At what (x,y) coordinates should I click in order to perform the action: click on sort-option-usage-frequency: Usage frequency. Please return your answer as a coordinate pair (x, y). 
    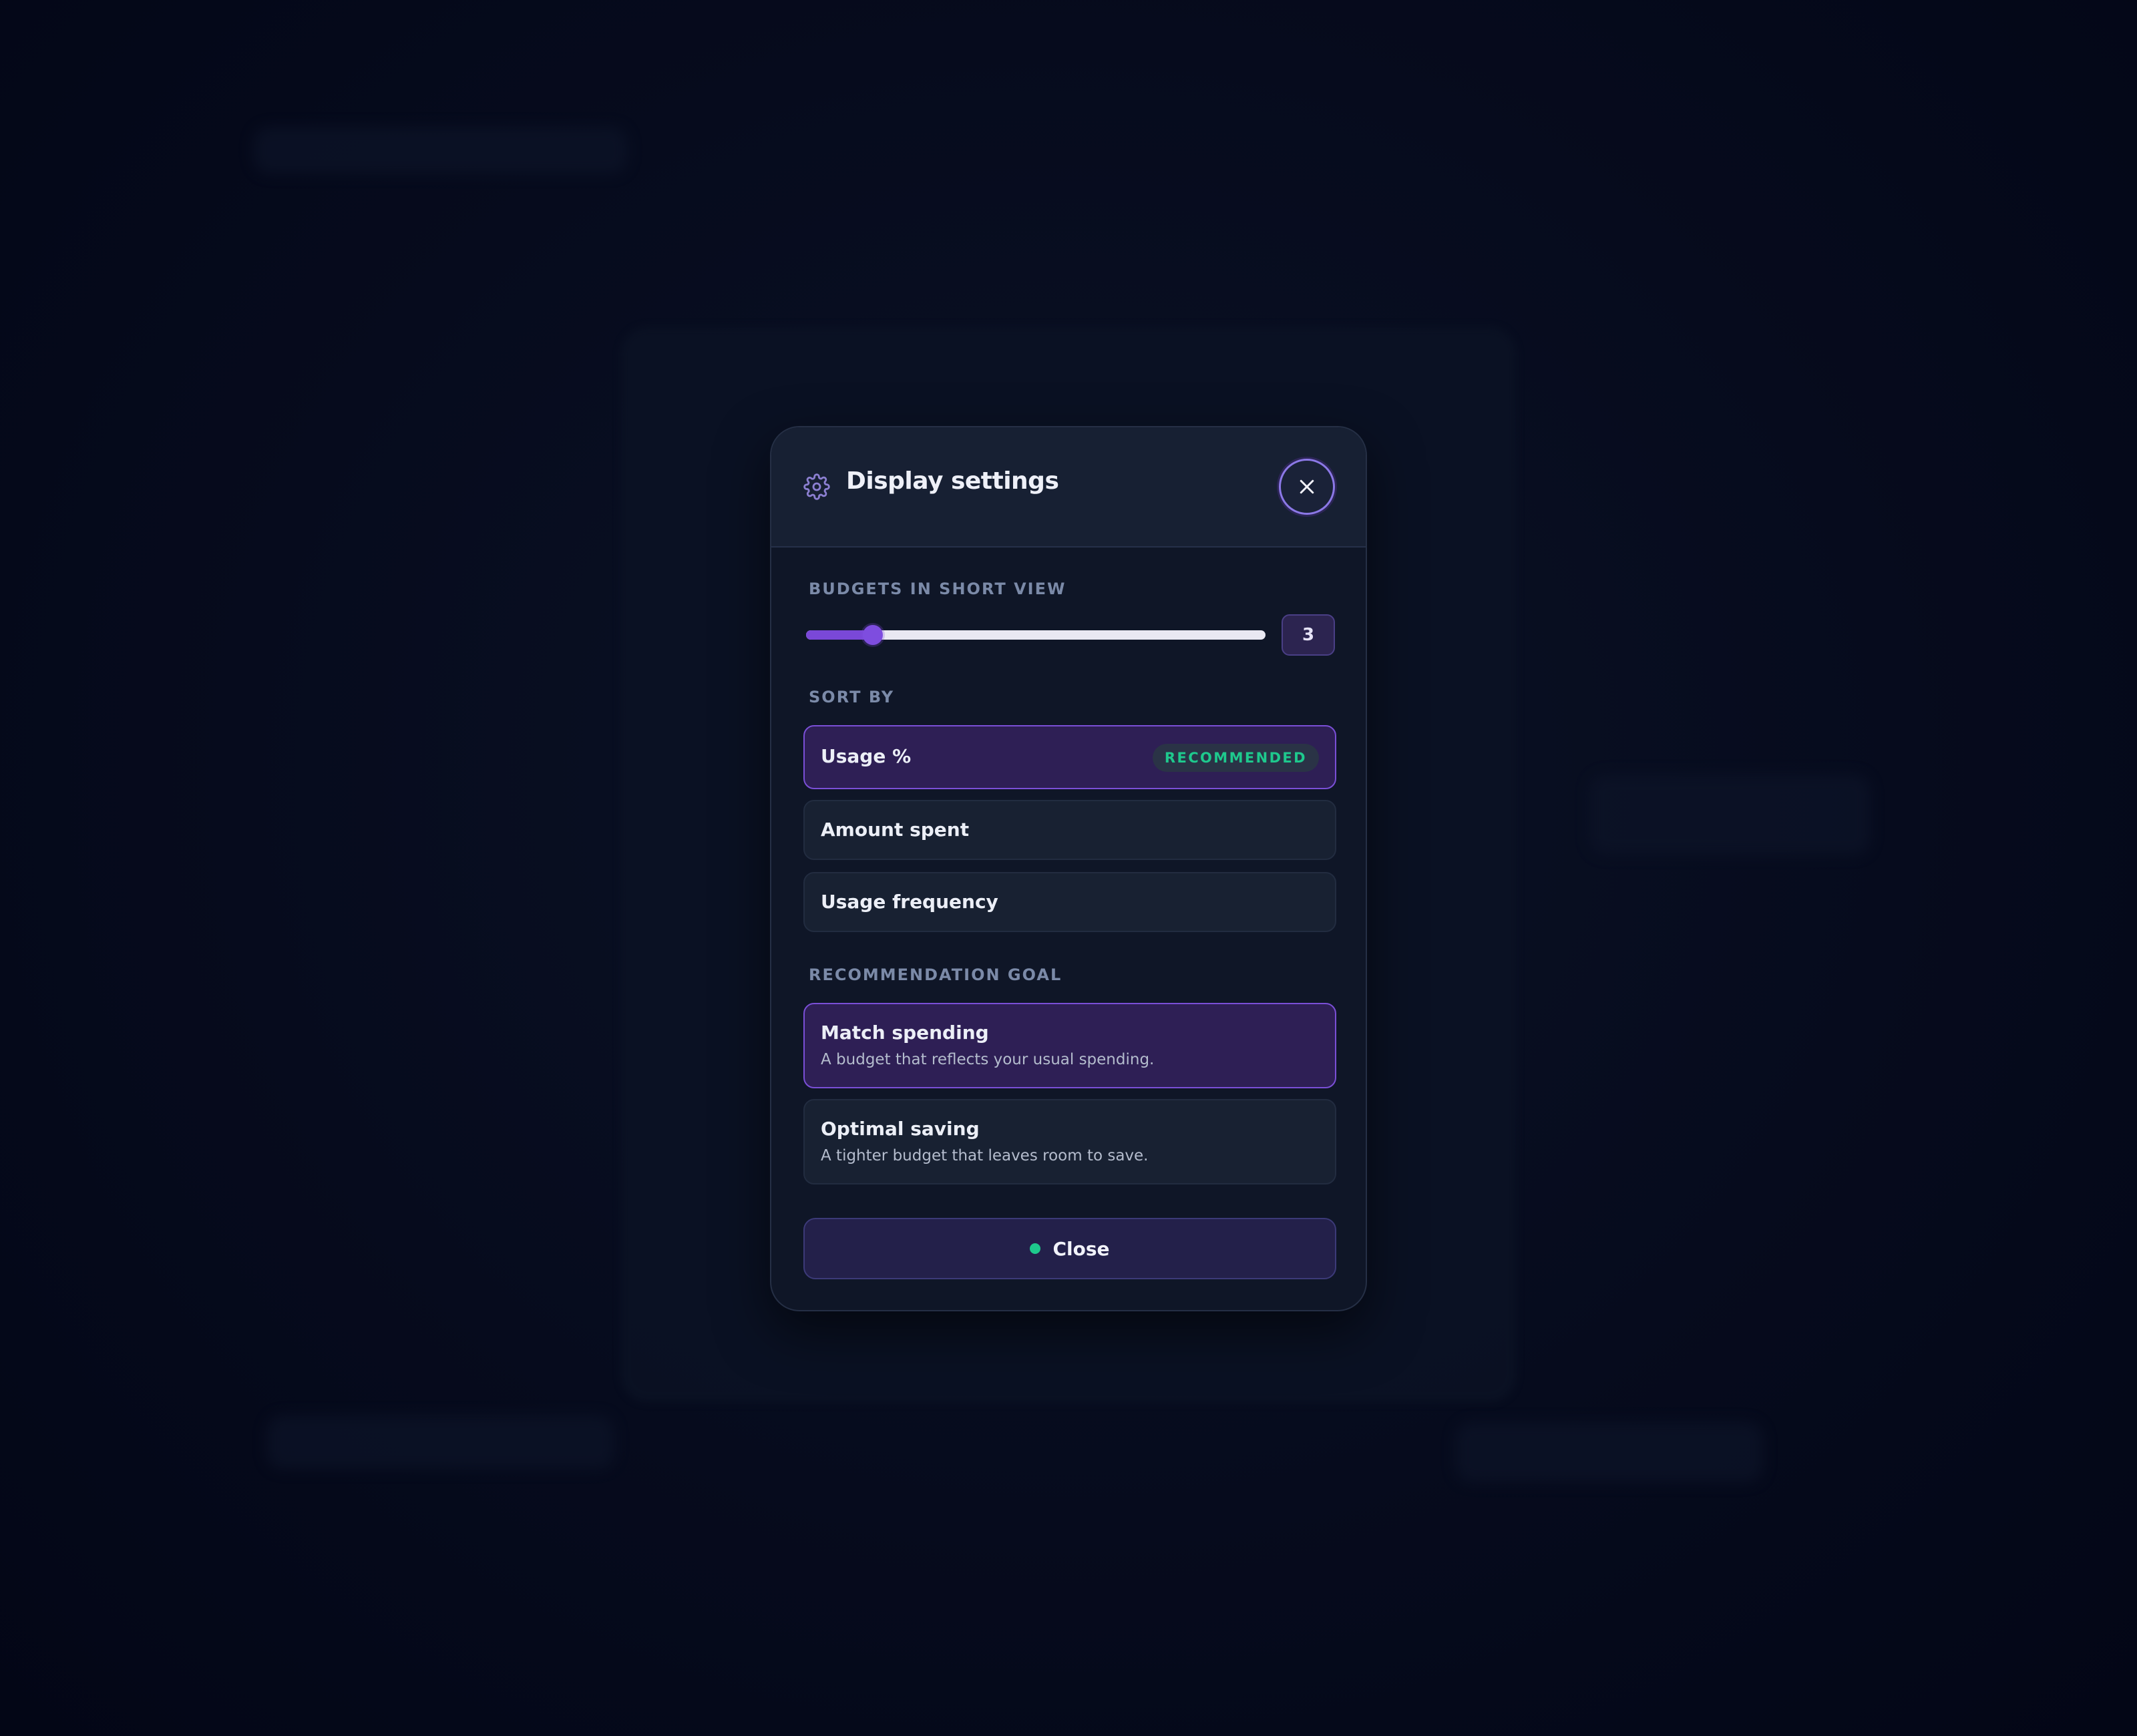
    Looking at the image, I should click on (1069, 902).